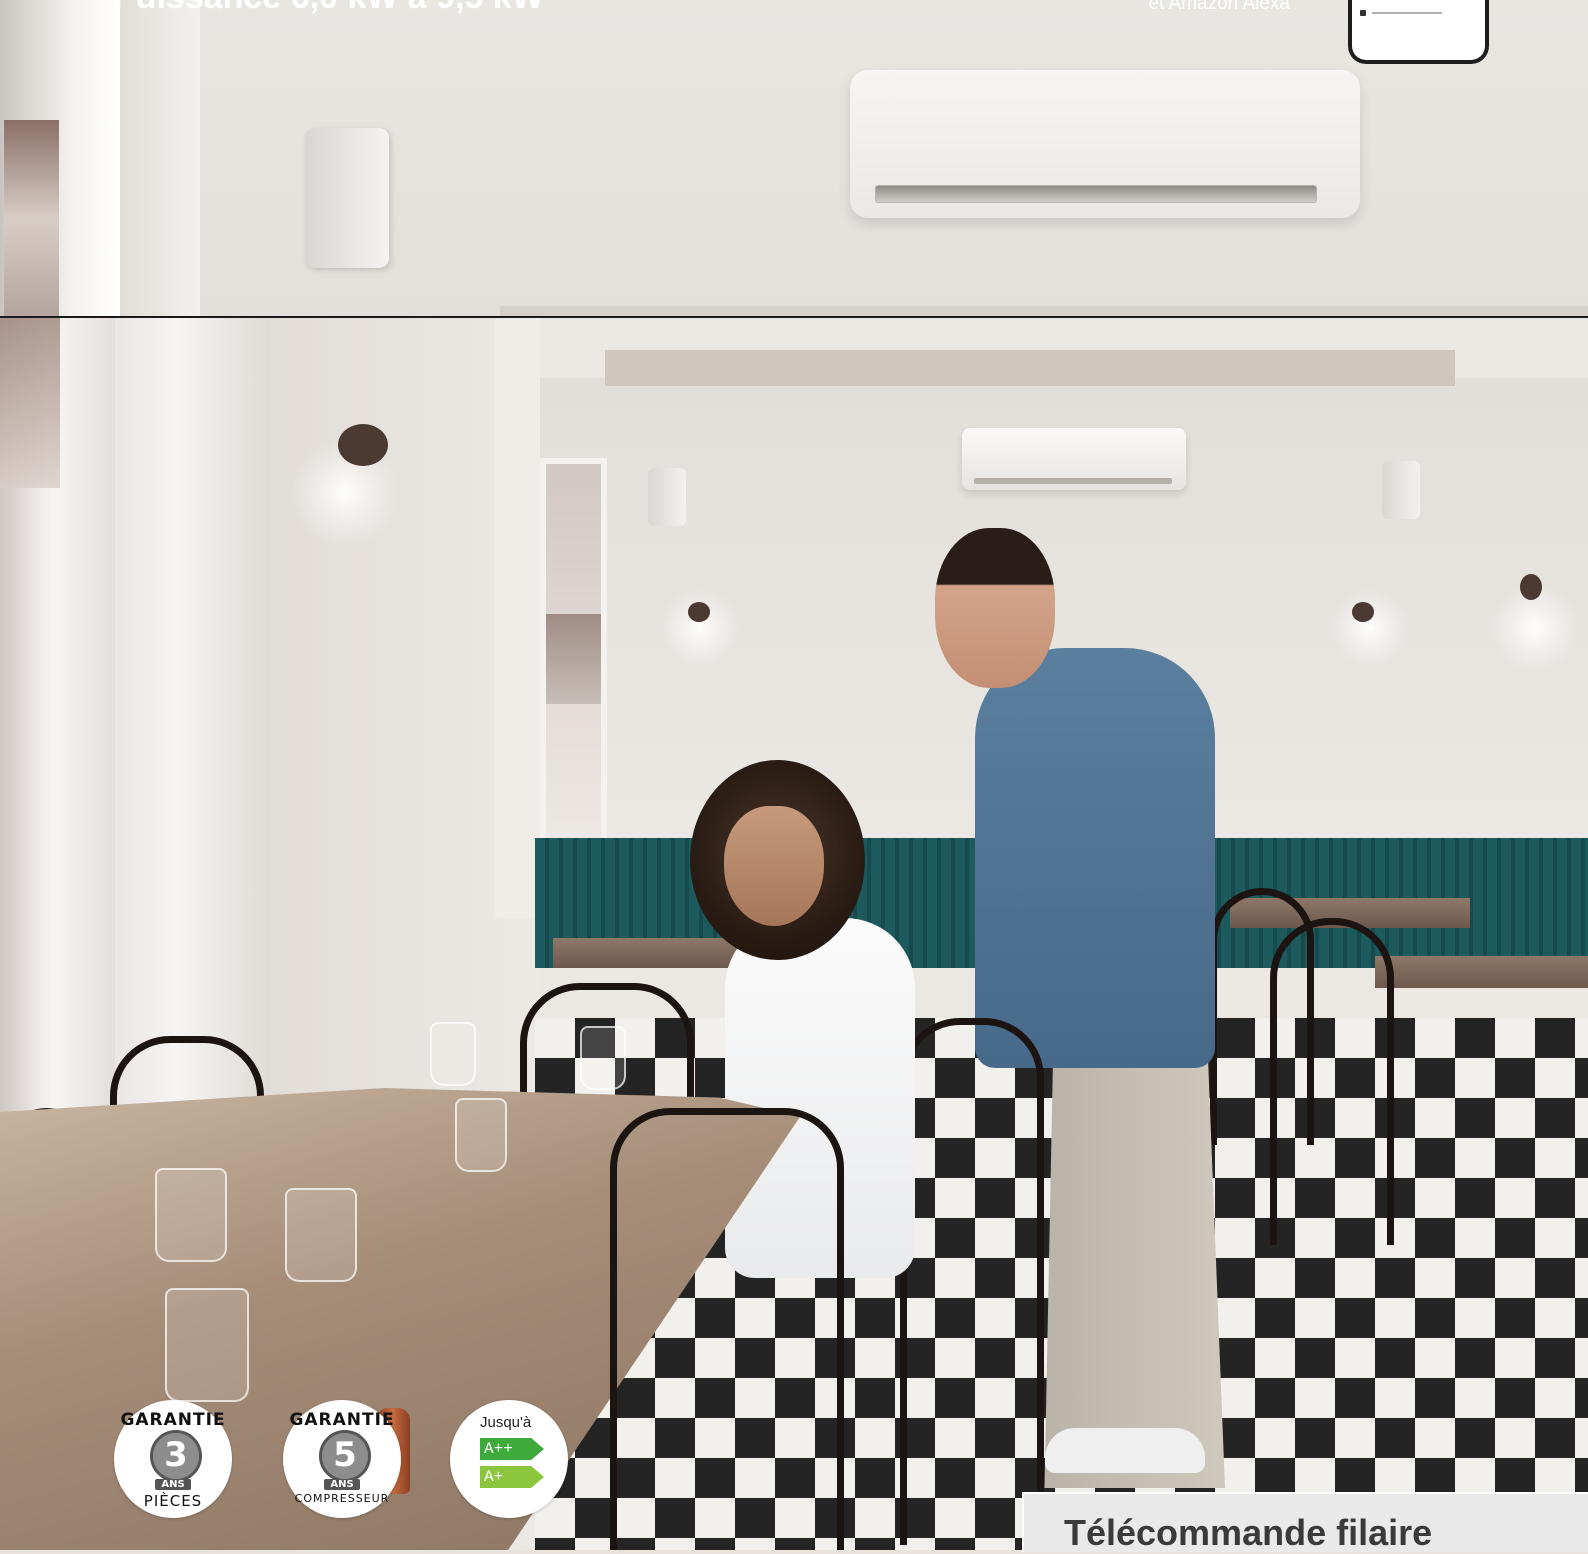 Image resolution: width=1588 pixels, height=1554 pixels. Describe the element at coordinates (31, 219) in the screenshot. I see `window-view` at that location.